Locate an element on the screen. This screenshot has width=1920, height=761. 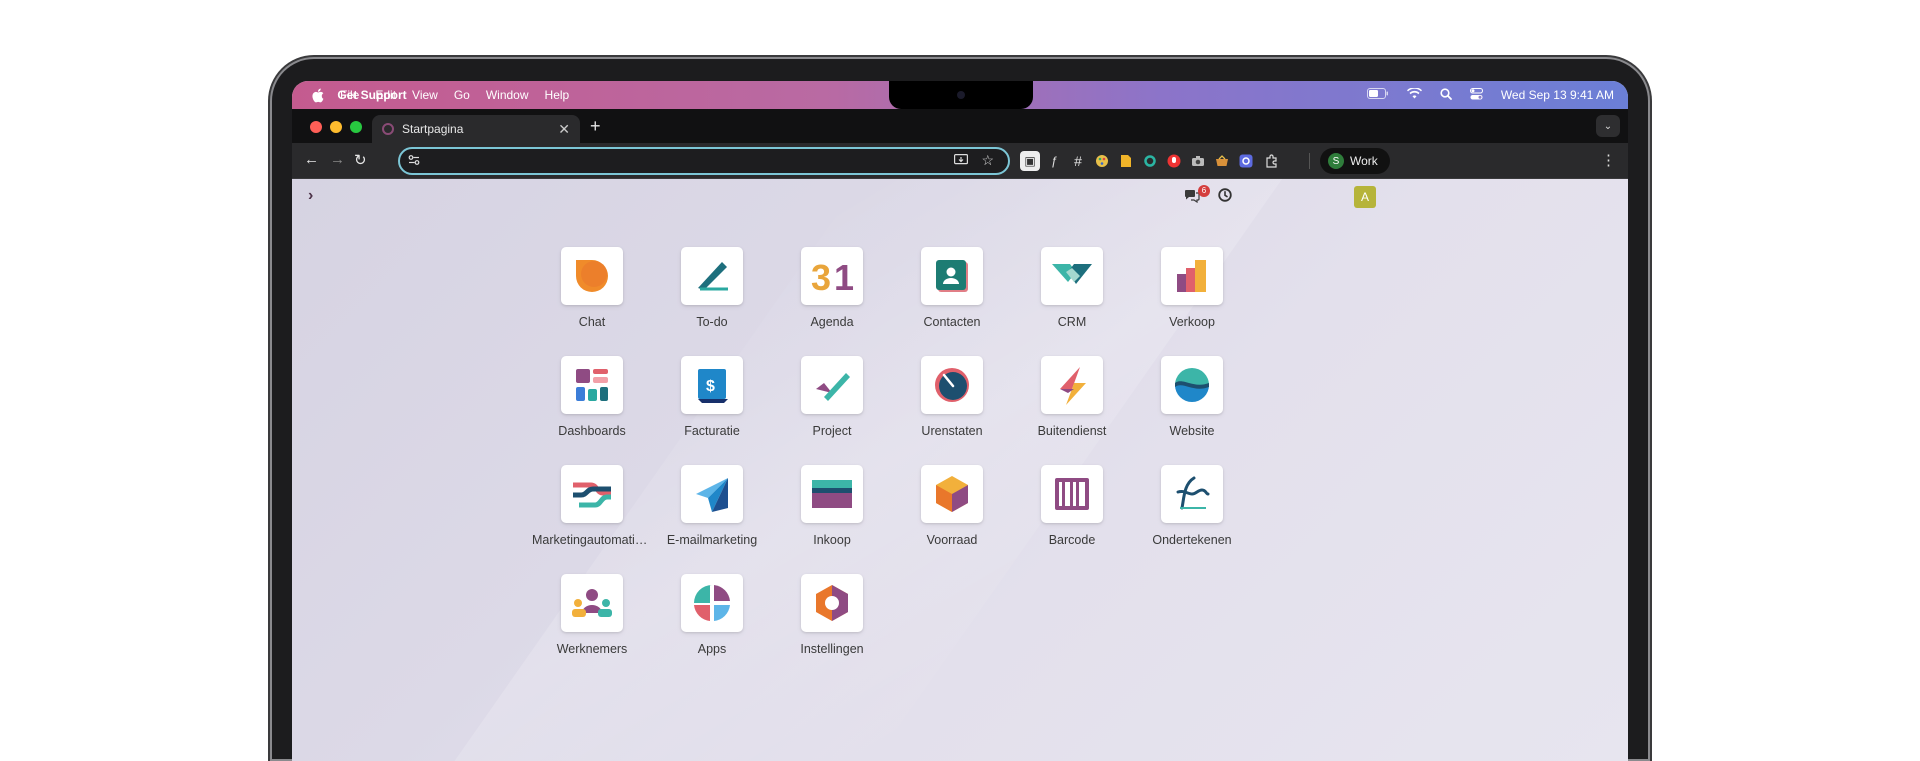
project-check-icon is located at coordinates (832, 385).